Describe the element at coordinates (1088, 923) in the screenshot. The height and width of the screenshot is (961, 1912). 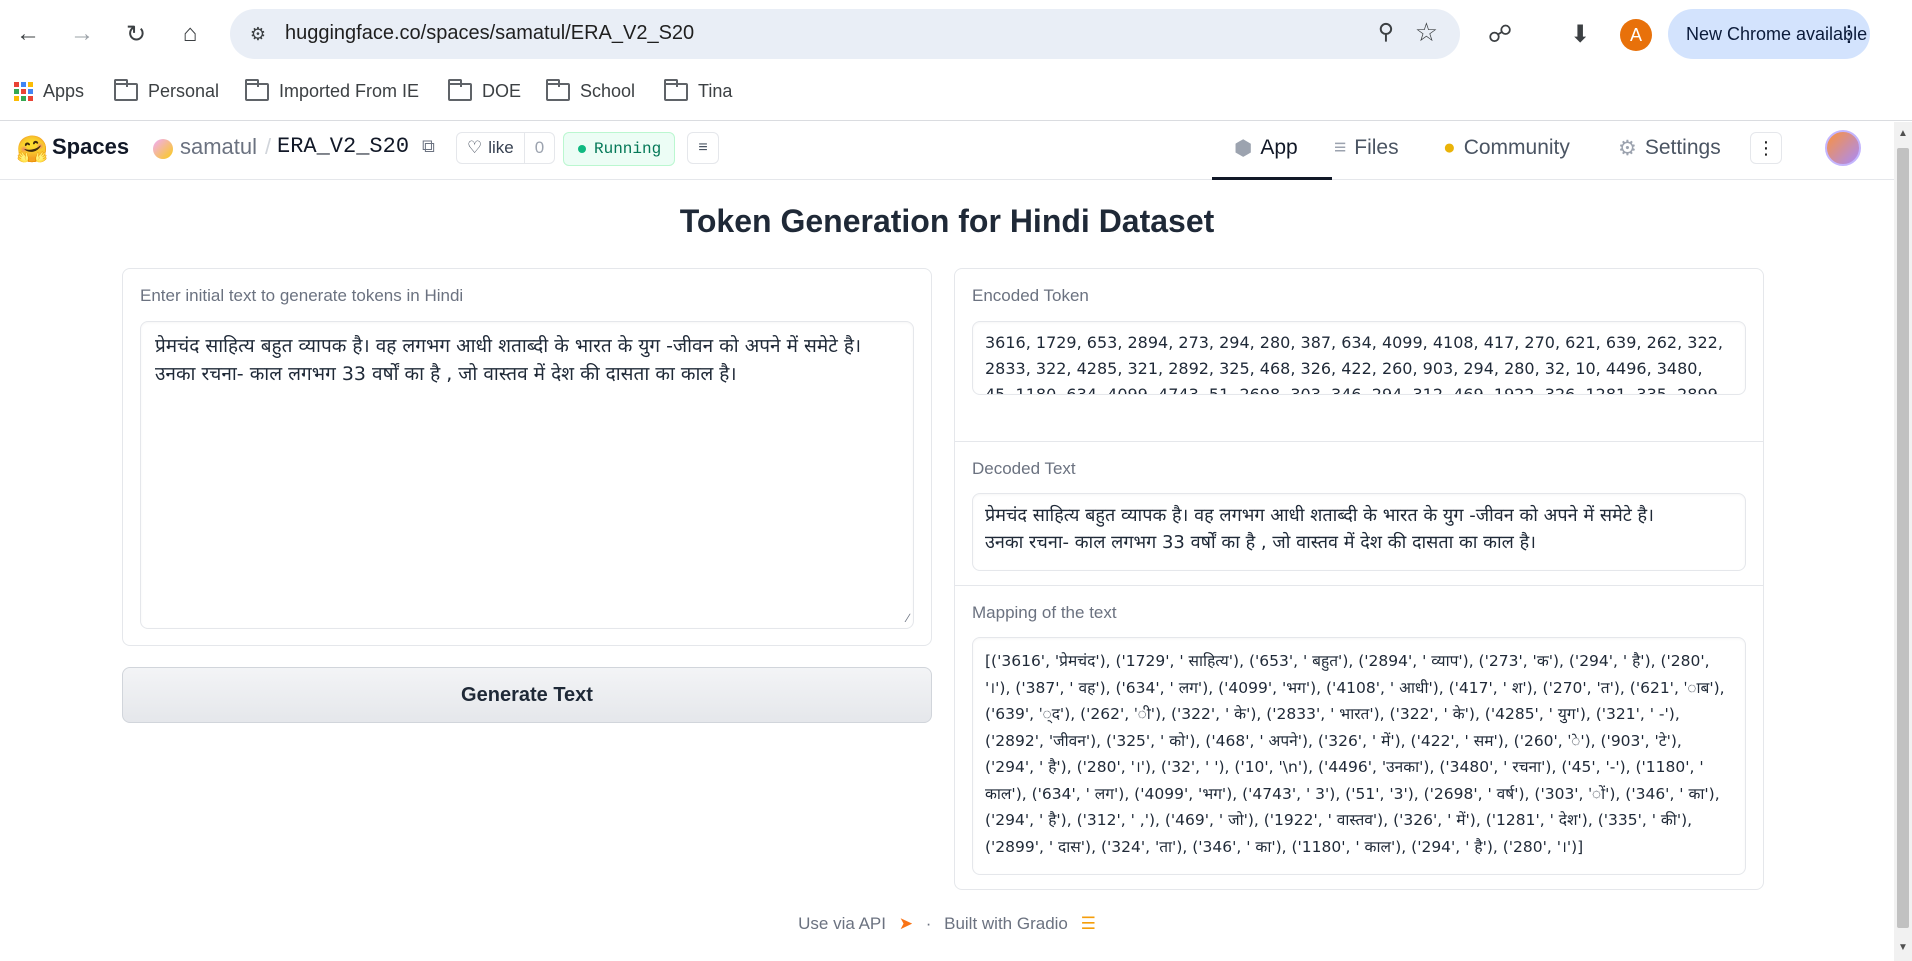
I see `gradio-logo-icon: ☰` at that location.